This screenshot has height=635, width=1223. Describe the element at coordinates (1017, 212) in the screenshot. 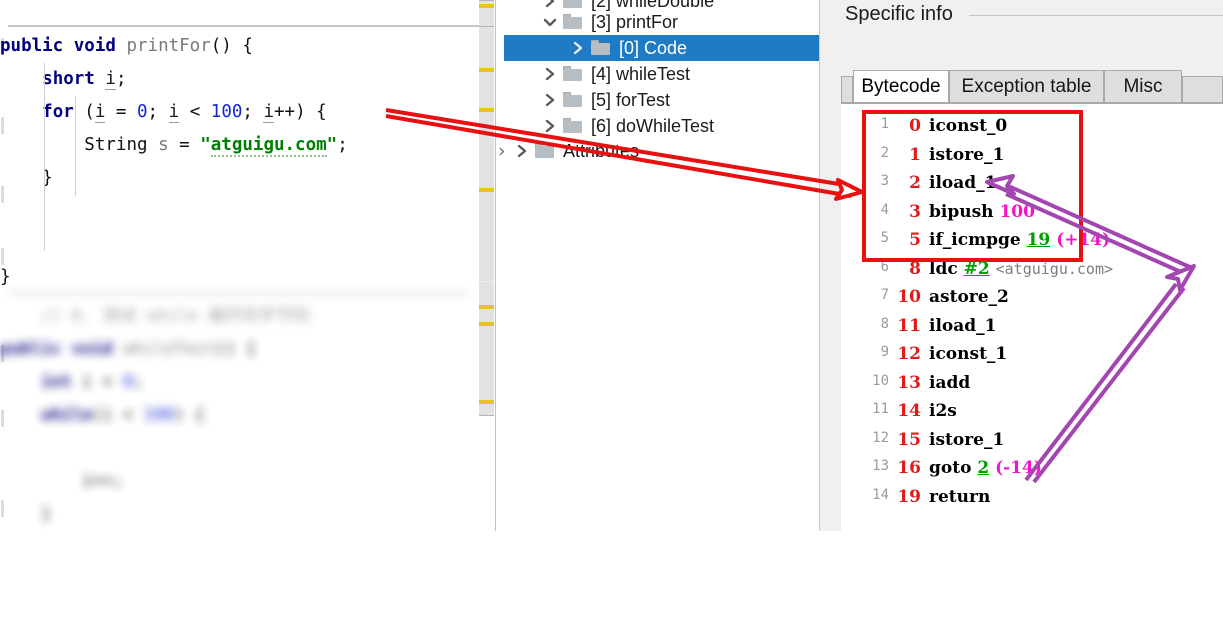

I see `bytecode-operand: 100` at that location.